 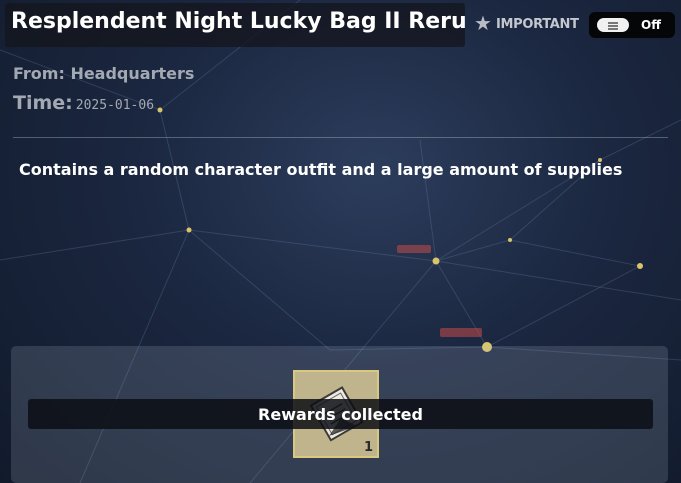 What do you see at coordinates (340, 137) in the screenshot?
I see `divider` at bounding box center [340, 137].